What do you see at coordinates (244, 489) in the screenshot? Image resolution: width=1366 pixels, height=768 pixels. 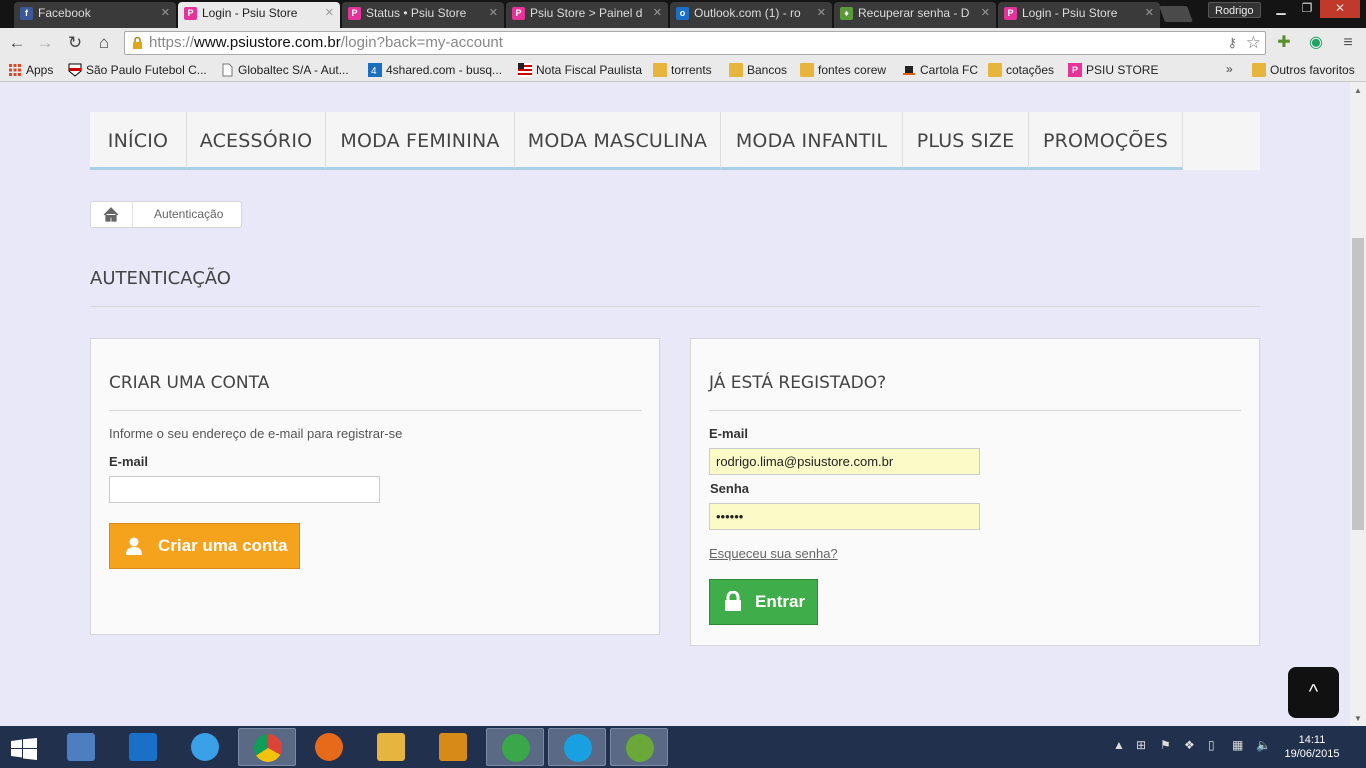 I see `create-email-input` at bounding box center [244, 489].